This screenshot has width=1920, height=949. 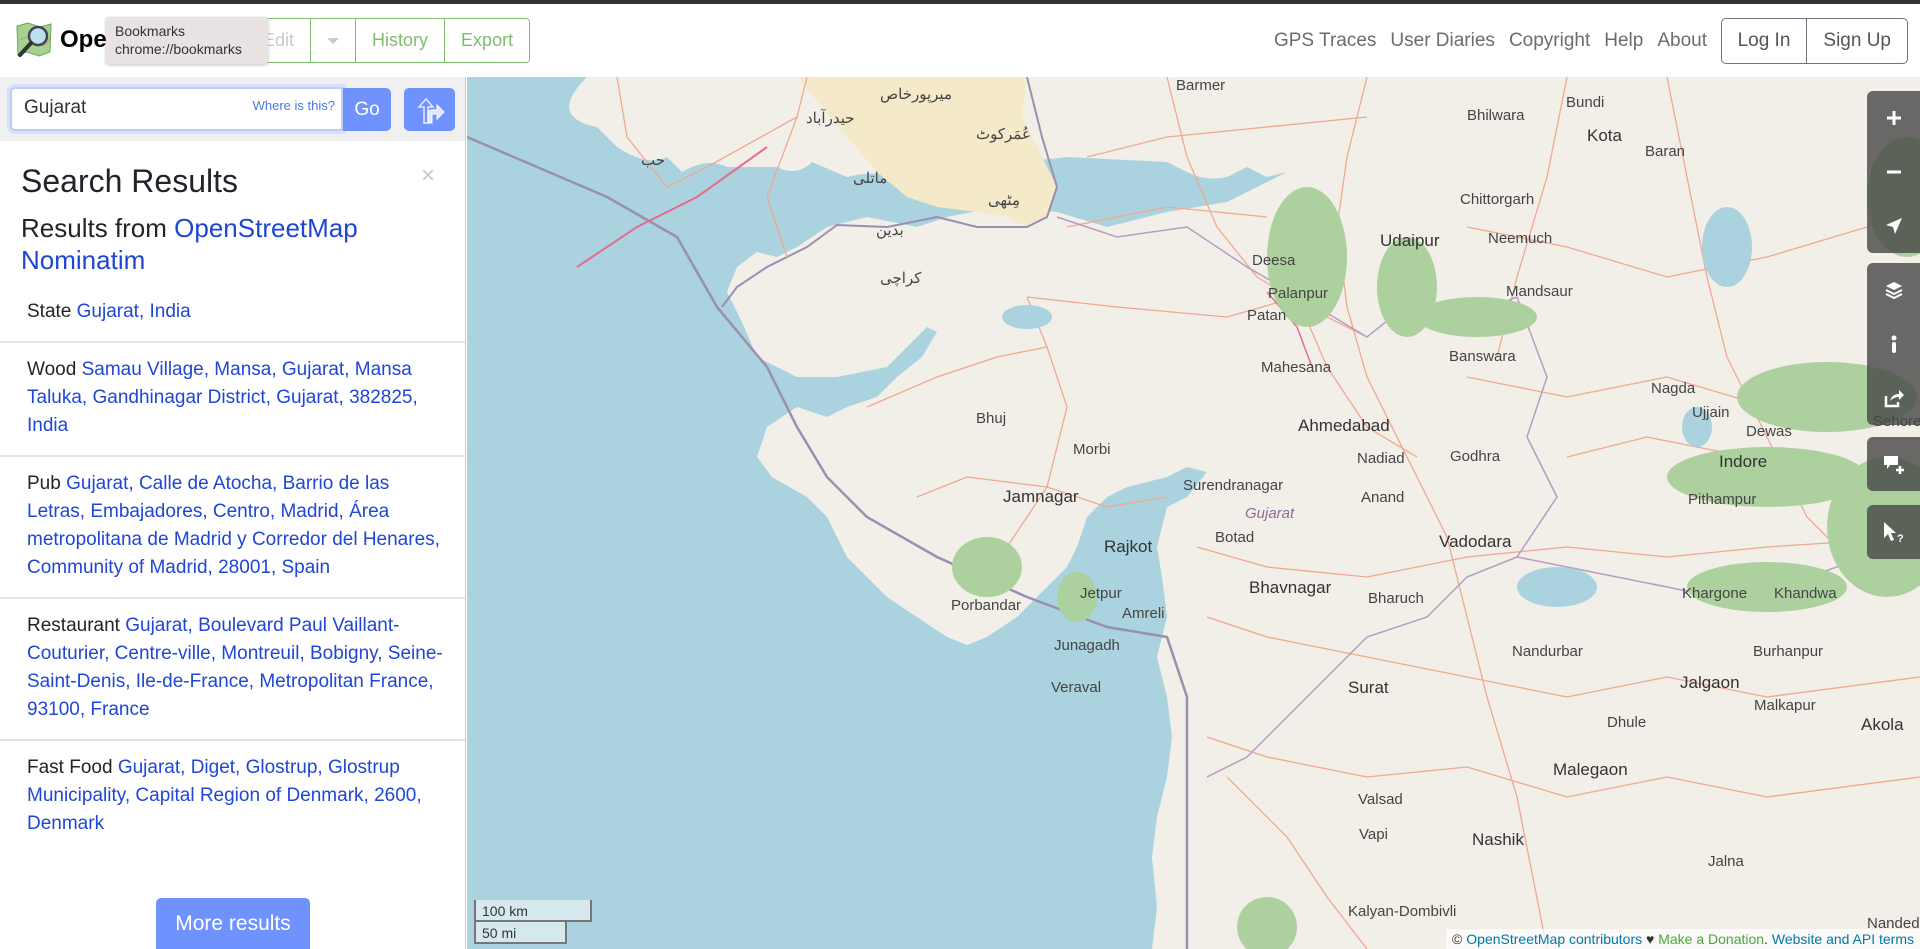 What do you see at coordinates (1101, 593) in the screenshot?
I see `map-label-jetpur: Jetpur` at bounding box center [1101, 593].